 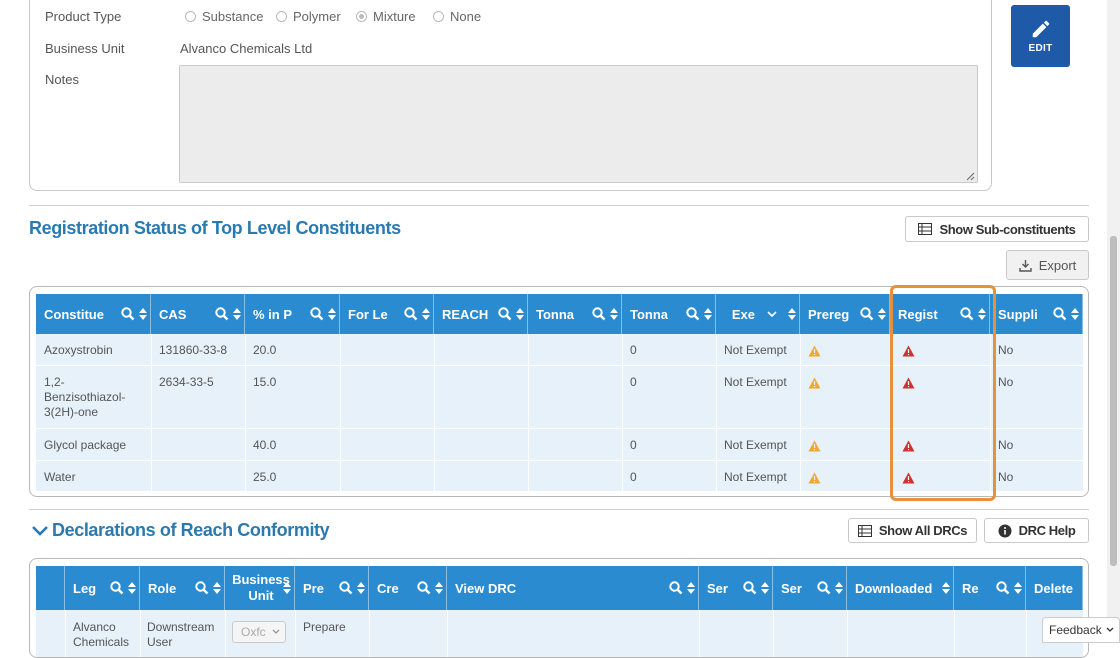 What do you see at coordinates (829, 314) in the screenshot?
I see `column-header-label: Prereg` at bounding box center [829, 314].